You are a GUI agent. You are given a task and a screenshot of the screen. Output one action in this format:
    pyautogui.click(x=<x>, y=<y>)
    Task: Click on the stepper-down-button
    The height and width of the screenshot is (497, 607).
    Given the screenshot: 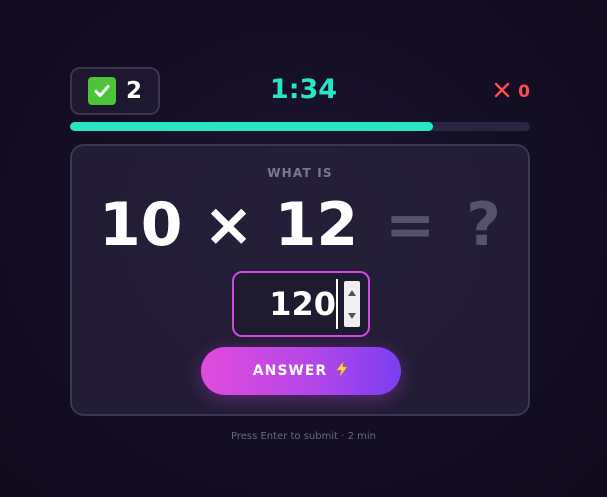 What is the action you would take?
    pyautogui.click(x=352, y=315)
    